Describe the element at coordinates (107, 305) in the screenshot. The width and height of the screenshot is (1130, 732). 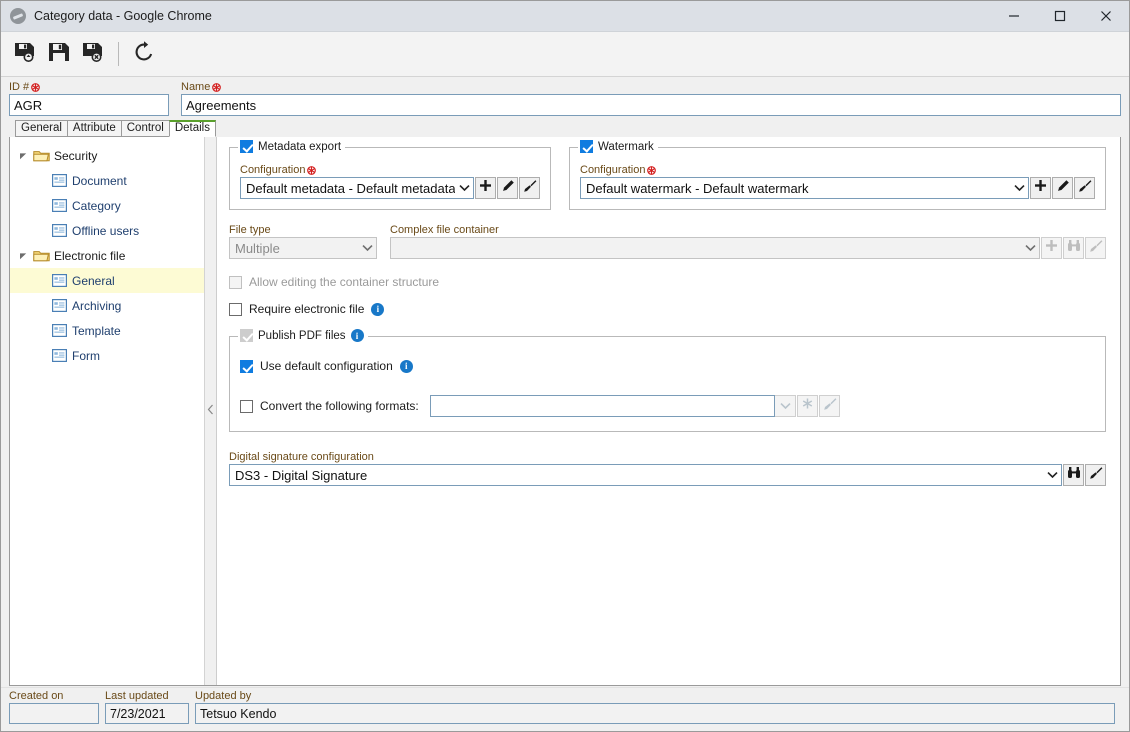
I see `tree-item-archiving: Archiving` at that location.